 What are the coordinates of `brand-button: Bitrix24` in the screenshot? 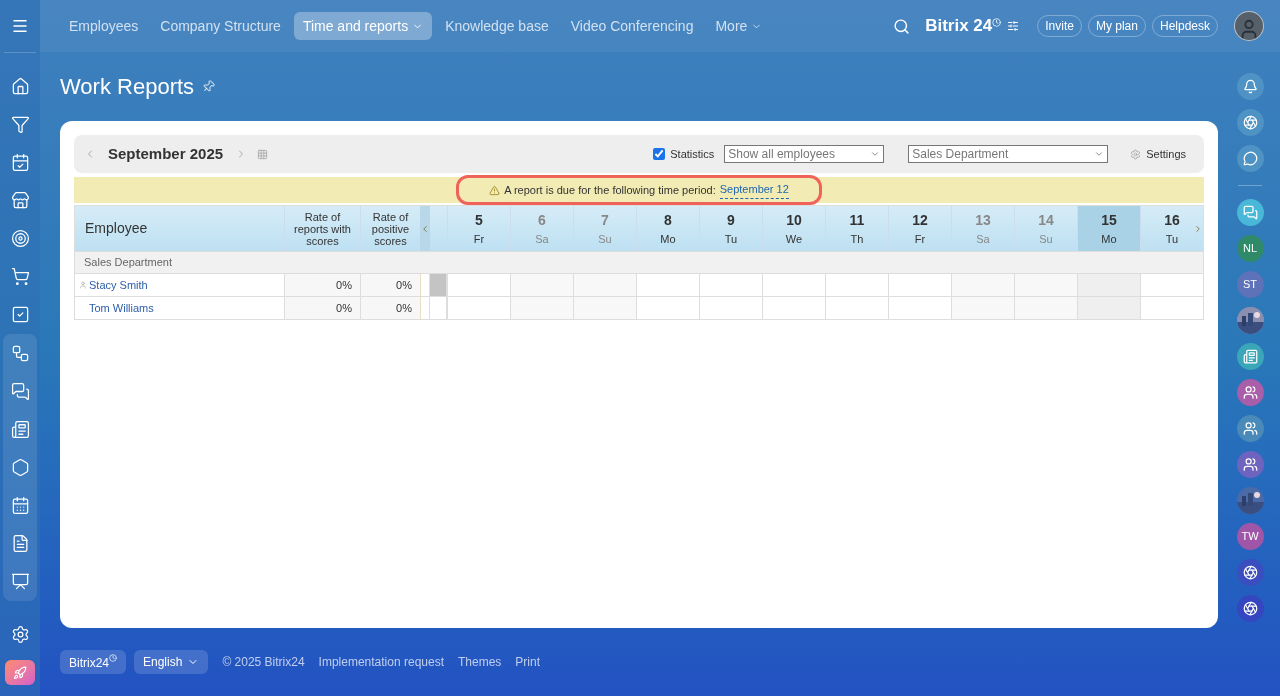 It's located at (93, 662).